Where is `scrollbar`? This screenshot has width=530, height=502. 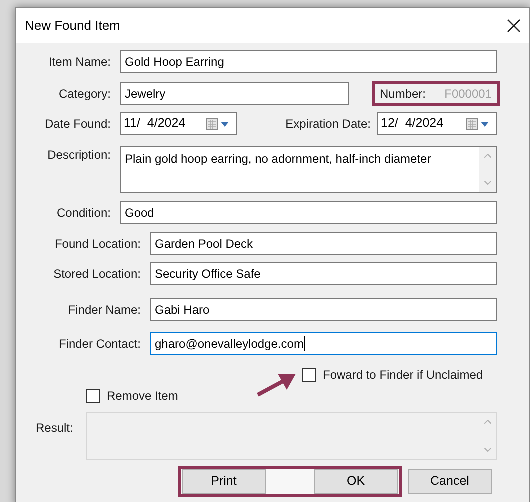
scrollbar is located at coordinates (487, 169).